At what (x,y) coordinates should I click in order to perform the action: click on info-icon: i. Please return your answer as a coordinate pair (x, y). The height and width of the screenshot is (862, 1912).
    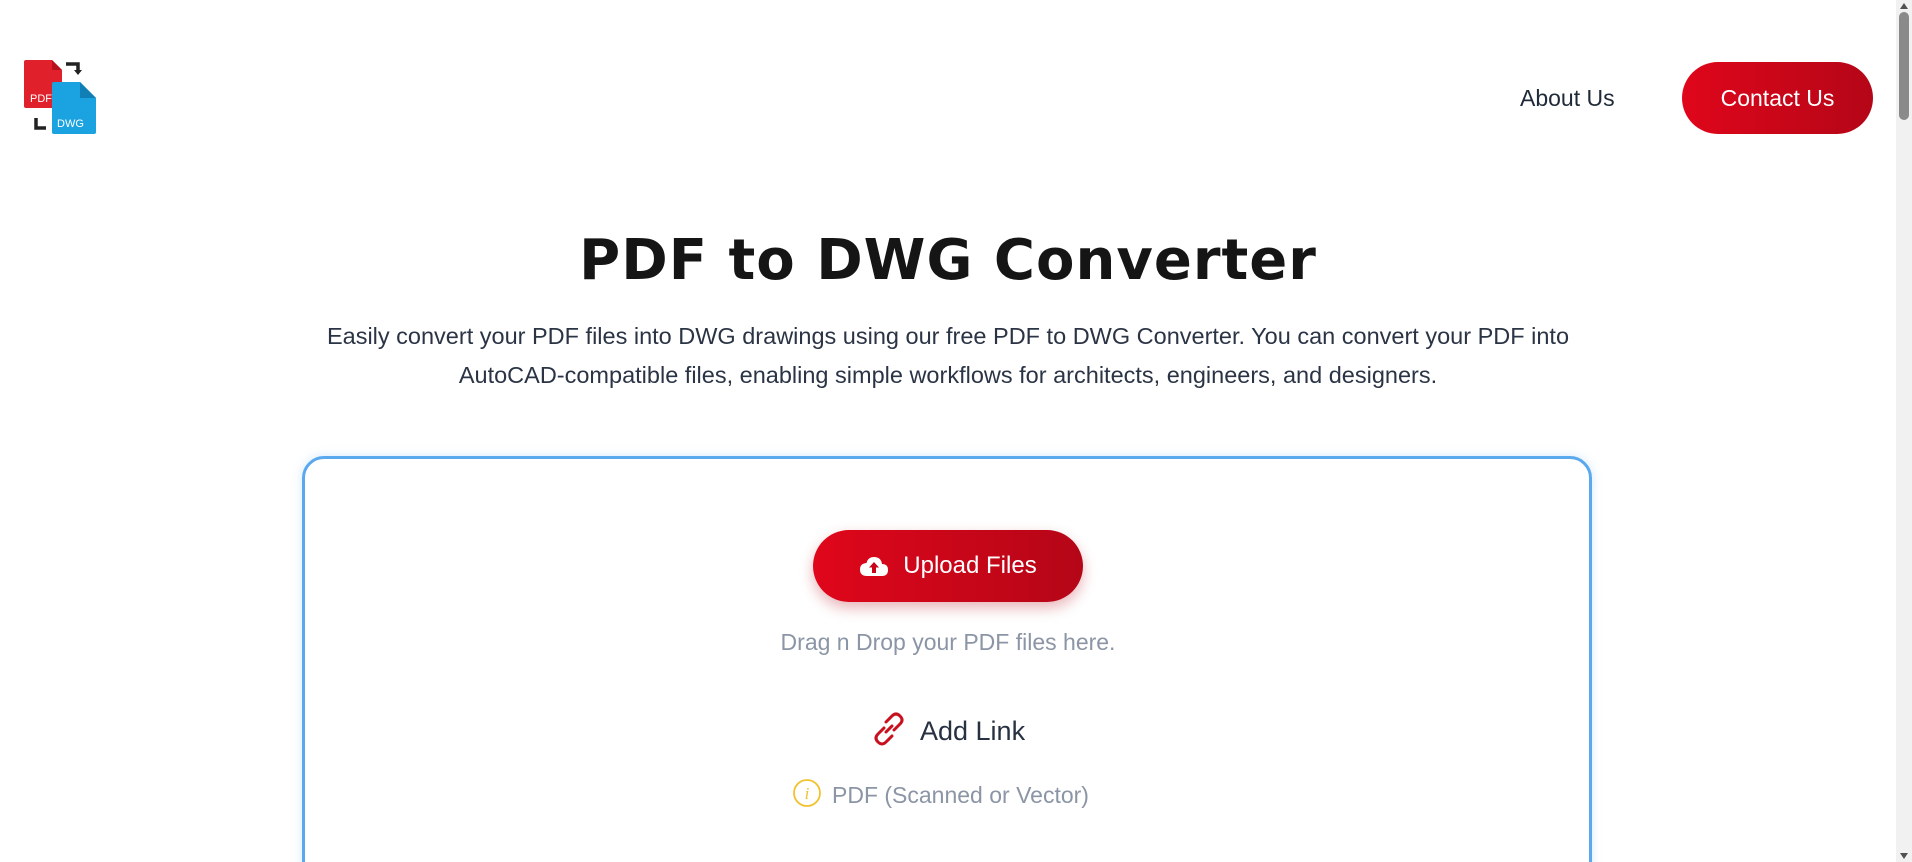
    Looking at the image, I should click on (807, 795).